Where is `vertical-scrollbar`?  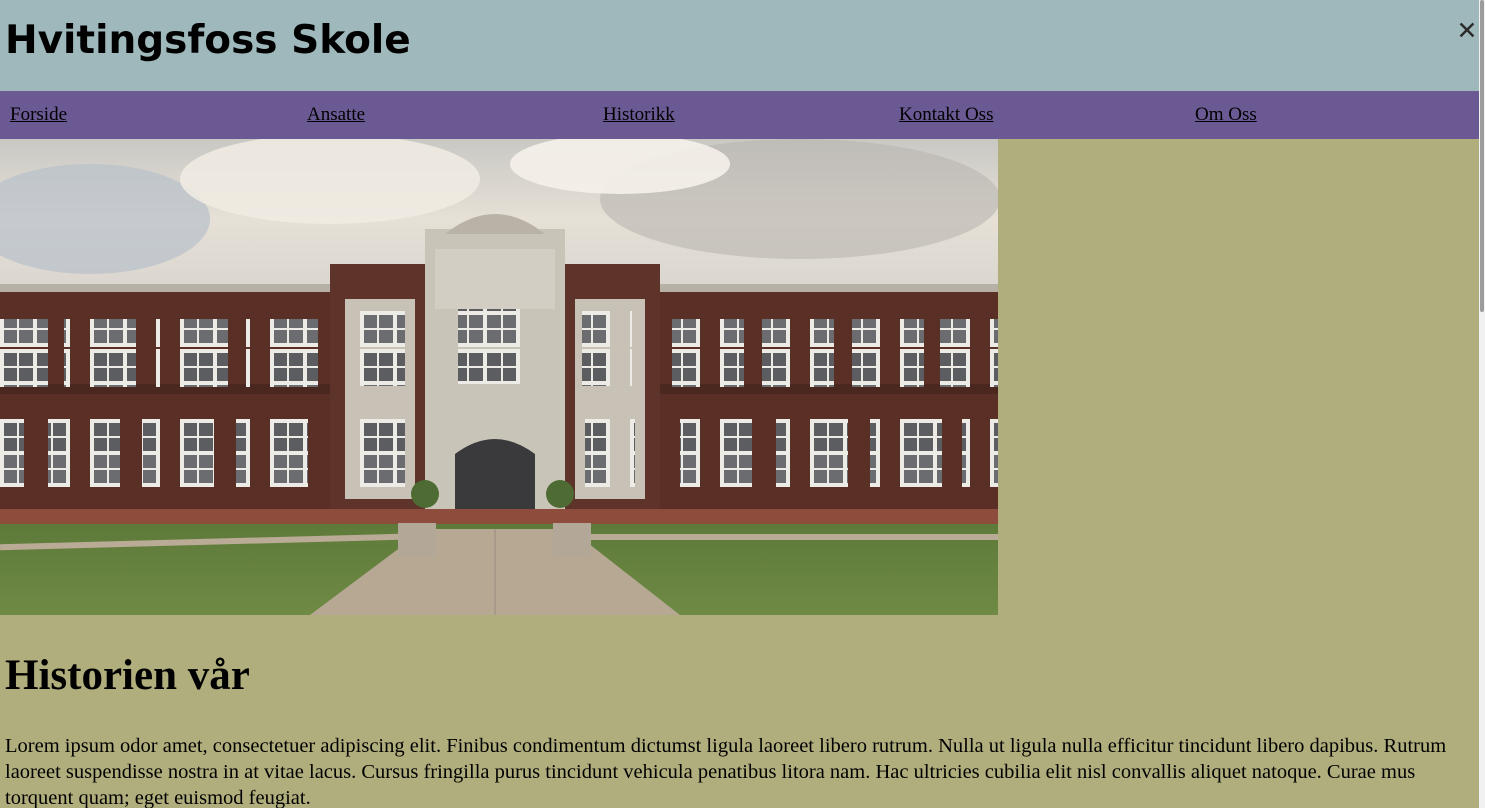
vertical-scrollbar is located at coordinates (1482, 404).